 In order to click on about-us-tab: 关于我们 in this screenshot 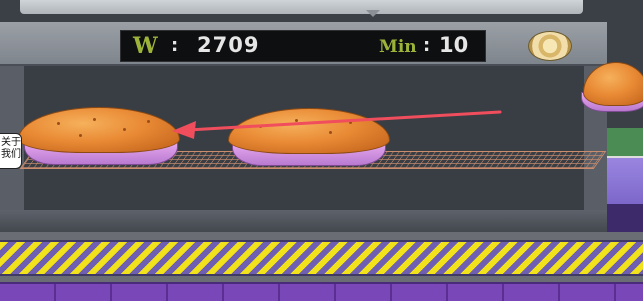, I will do `click(11, 151)`.